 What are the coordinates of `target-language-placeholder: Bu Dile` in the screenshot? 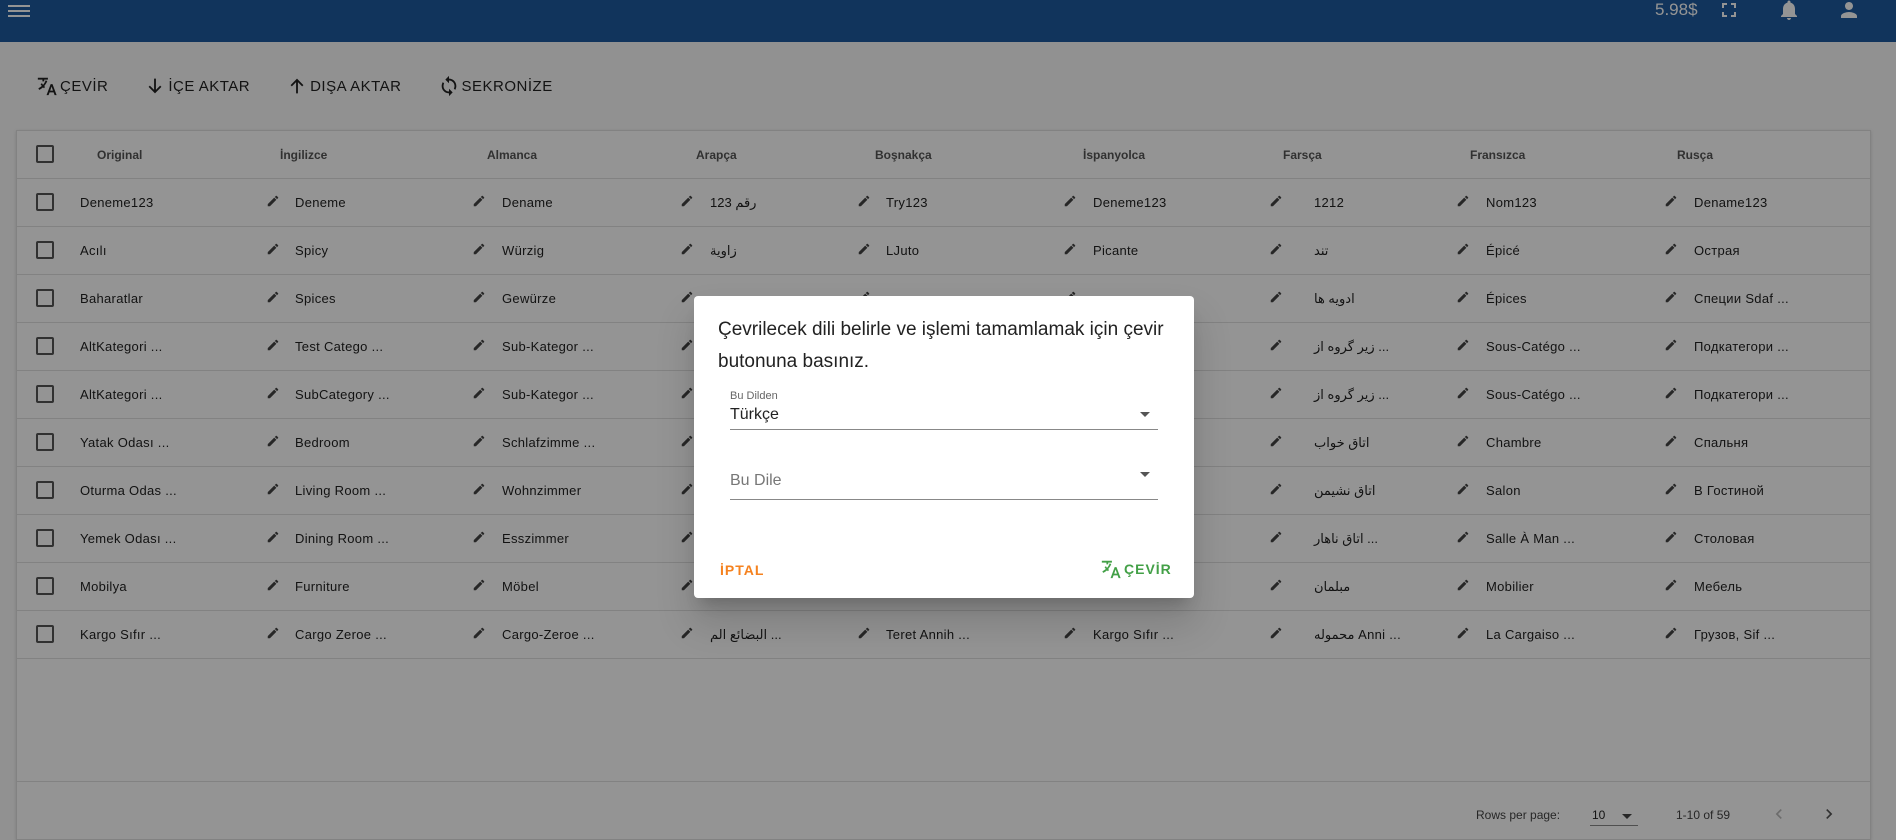 It's located at (756, 480).